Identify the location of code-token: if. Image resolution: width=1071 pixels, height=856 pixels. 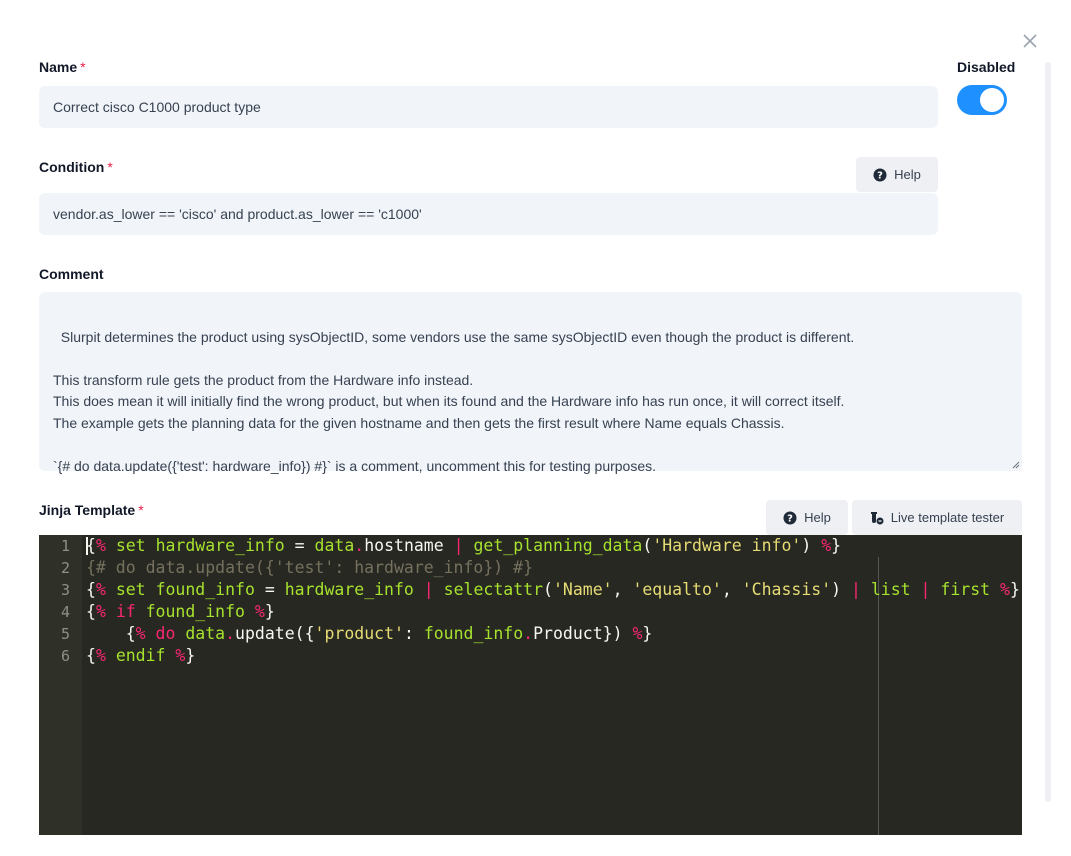
(130, 611).